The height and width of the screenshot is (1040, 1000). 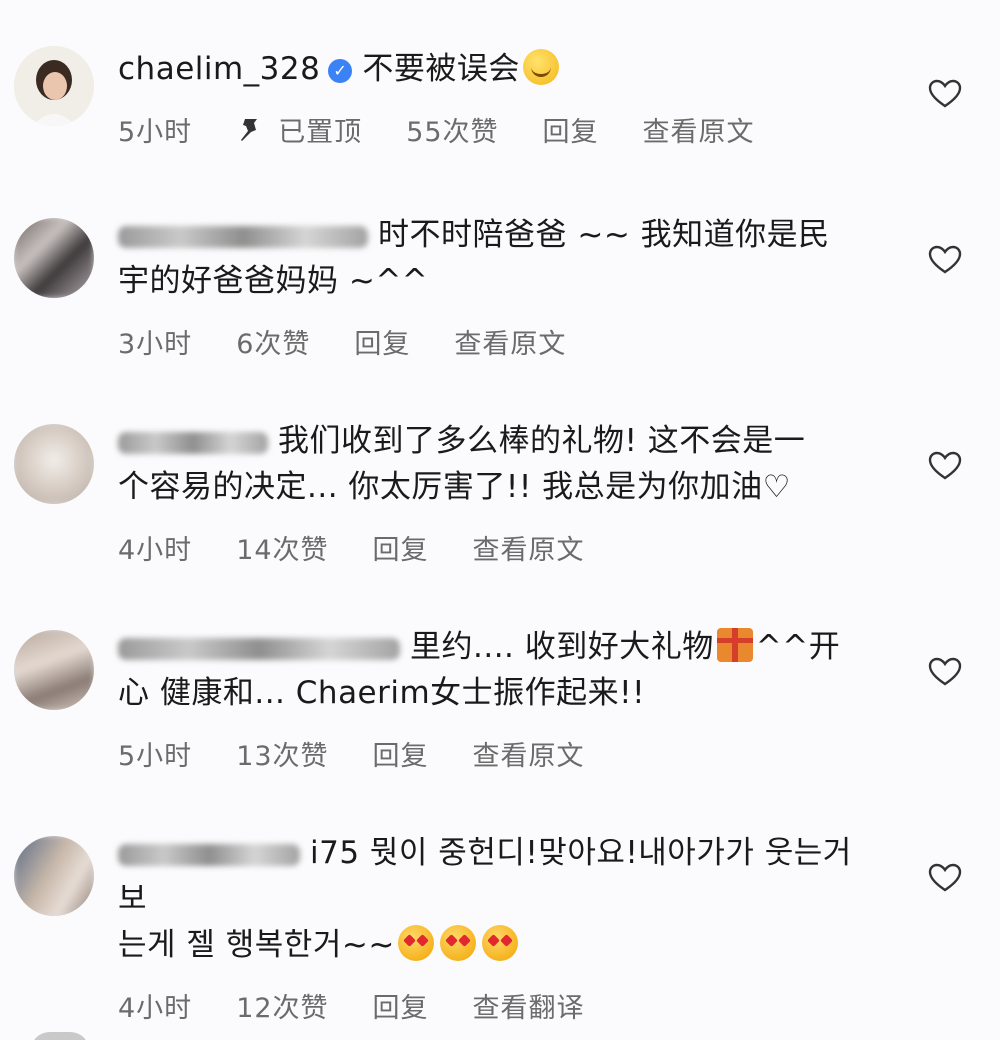 I want to click on comment-meta: 3小时 6次赞 回复 查看原文, so click(x=498, y=341).